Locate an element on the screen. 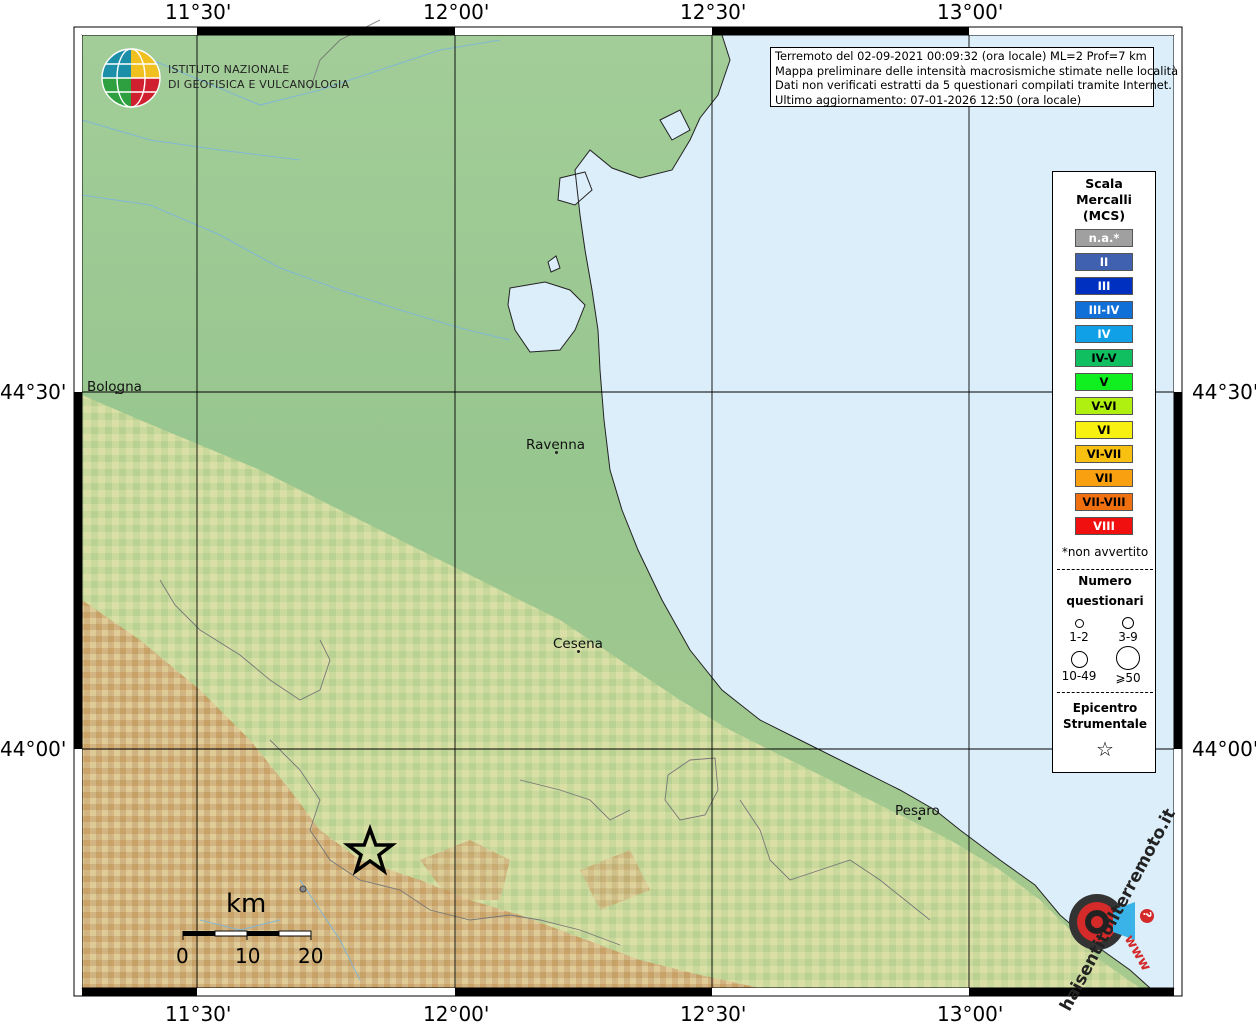 The height and width of the screenshot is (1026, 1256). legend-swatch-5: IV-V is located at coordinates (1104, 358).